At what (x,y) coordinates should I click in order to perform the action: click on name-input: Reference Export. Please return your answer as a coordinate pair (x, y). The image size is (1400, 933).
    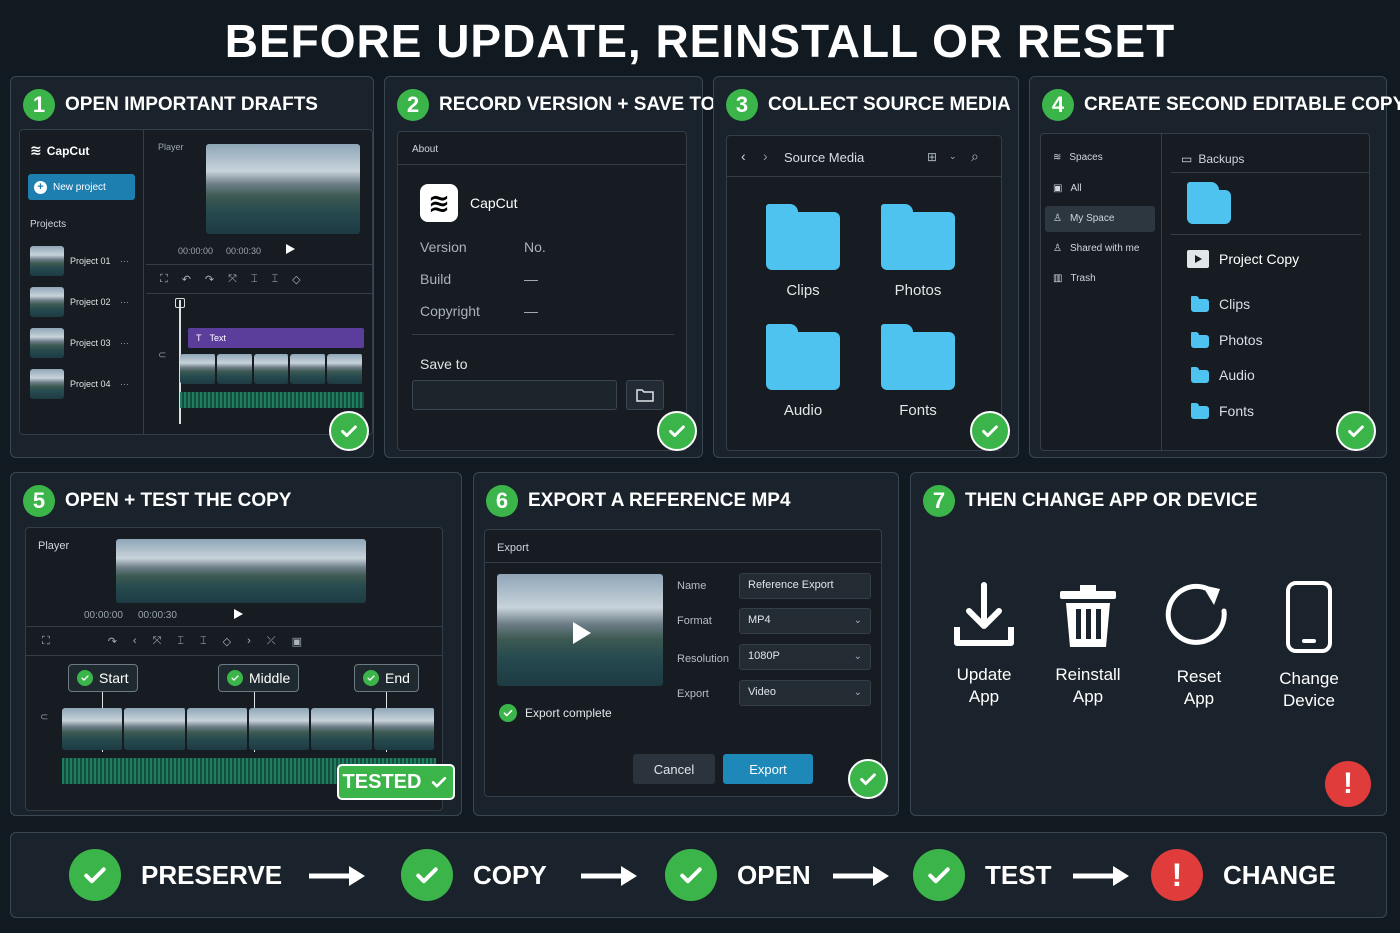
    Looking at the image, I should click on (805, 586).